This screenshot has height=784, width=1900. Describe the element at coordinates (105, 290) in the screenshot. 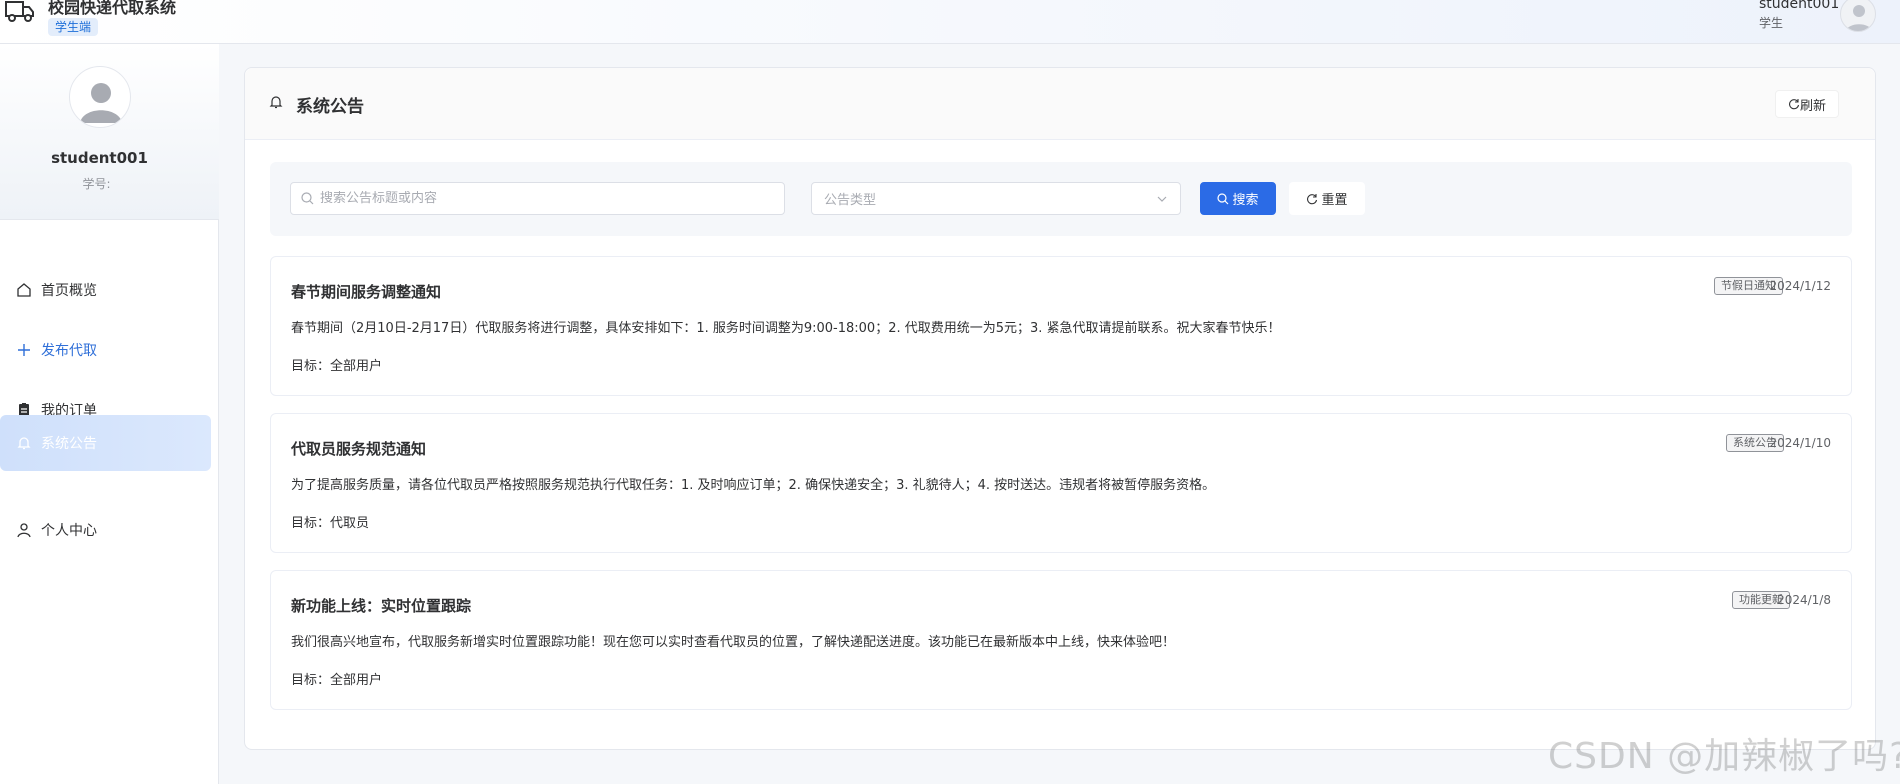

I see `sidebar-item-home: 首页概览` at that location.